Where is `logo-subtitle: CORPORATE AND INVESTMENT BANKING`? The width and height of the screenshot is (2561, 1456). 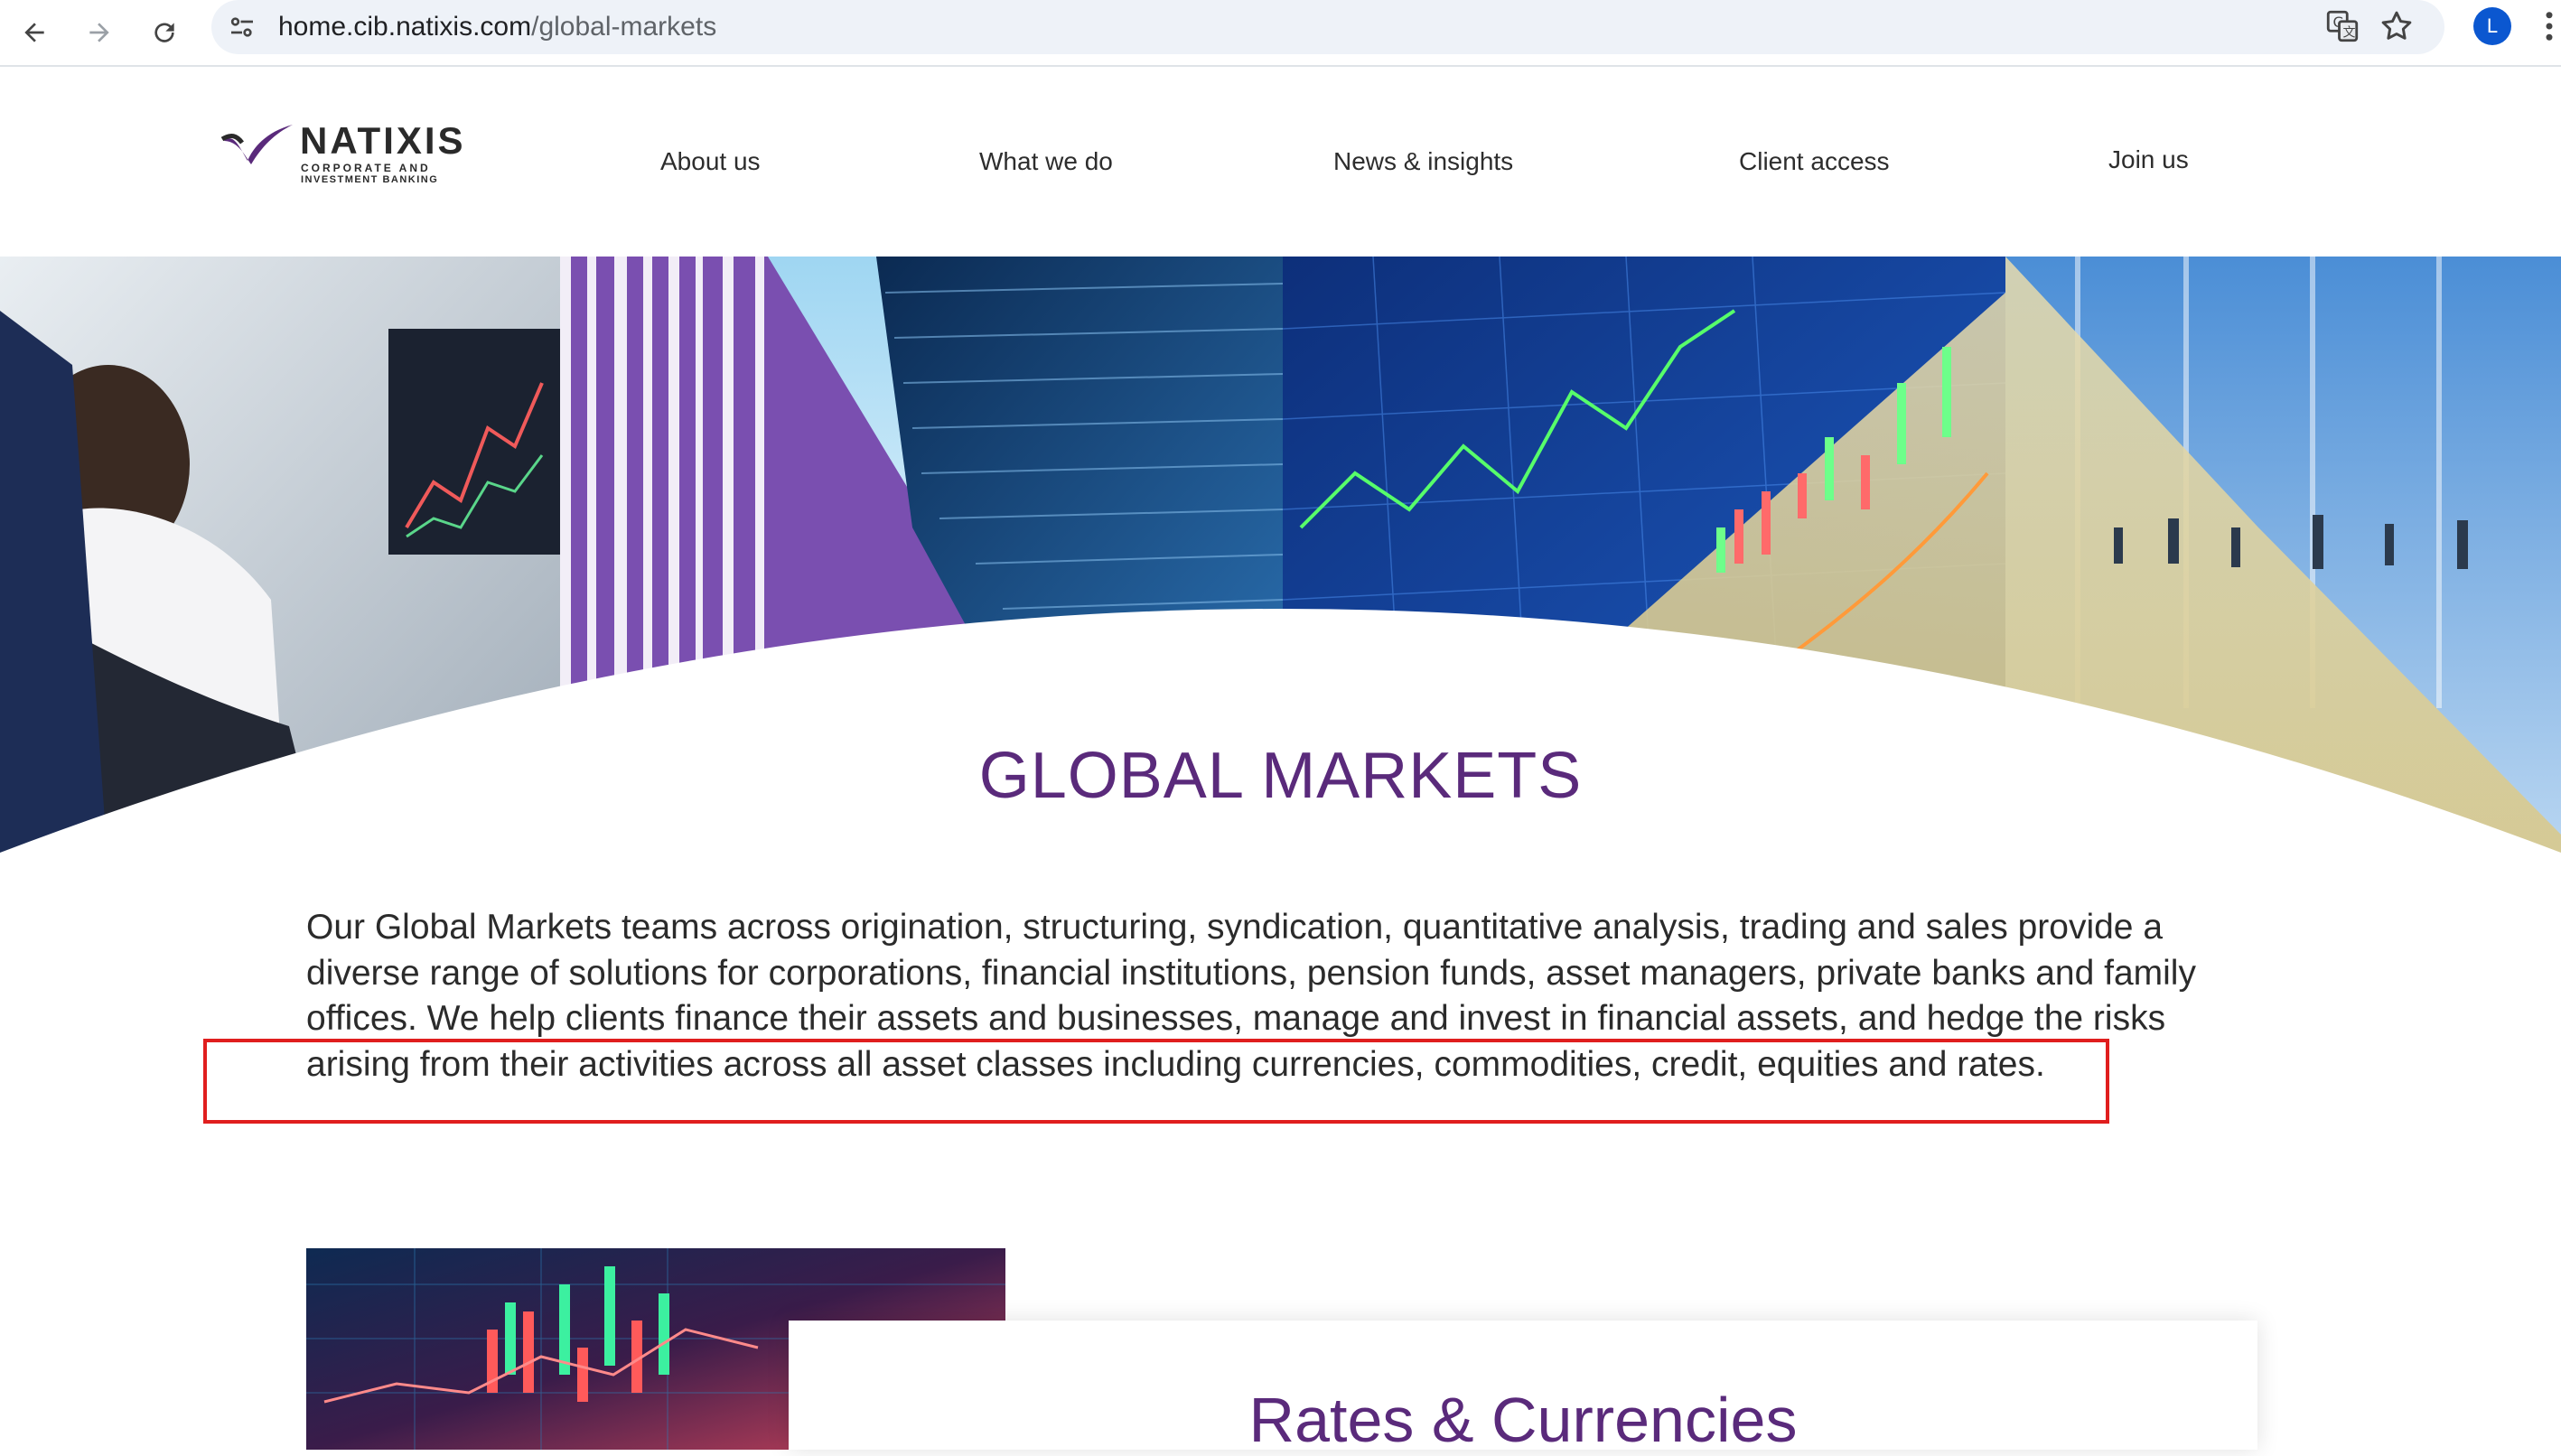 logo-subtitle: CORPORATE AND INVESTMENT BANKING is located at coordinates (369, 174).